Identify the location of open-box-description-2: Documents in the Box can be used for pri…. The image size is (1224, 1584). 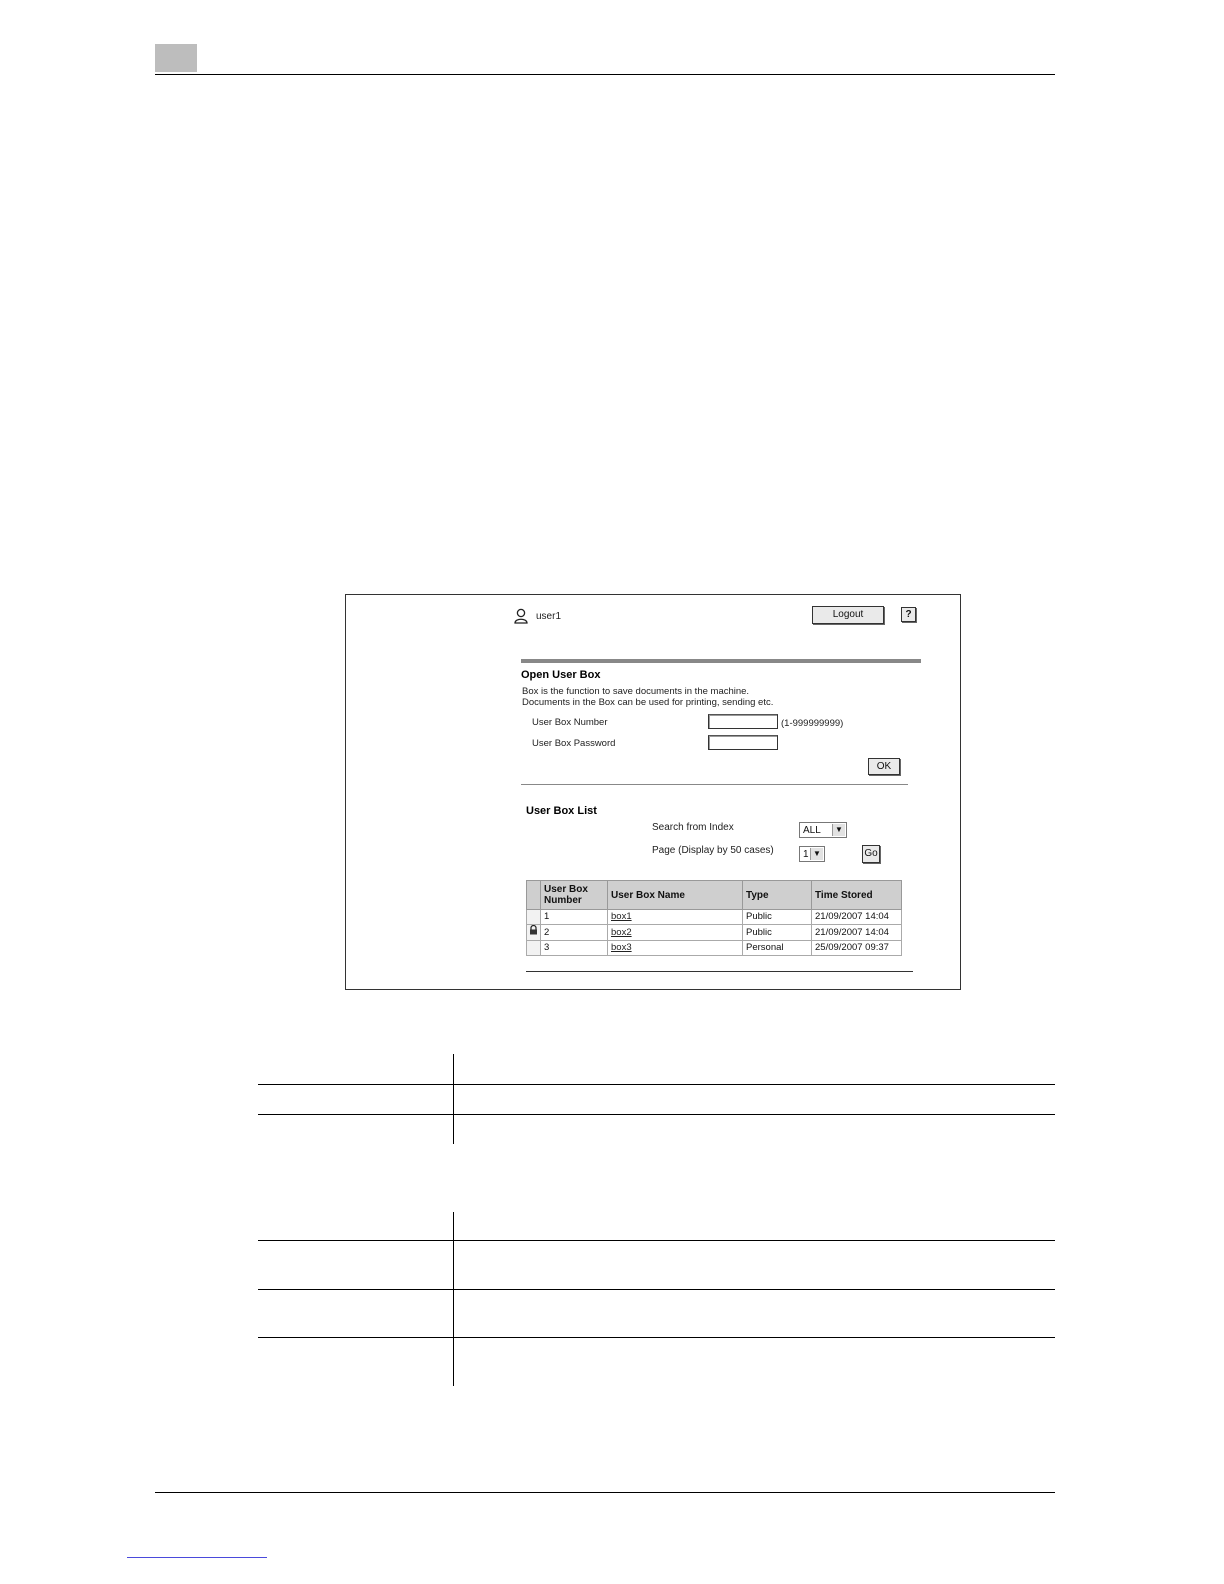
(648, 702).